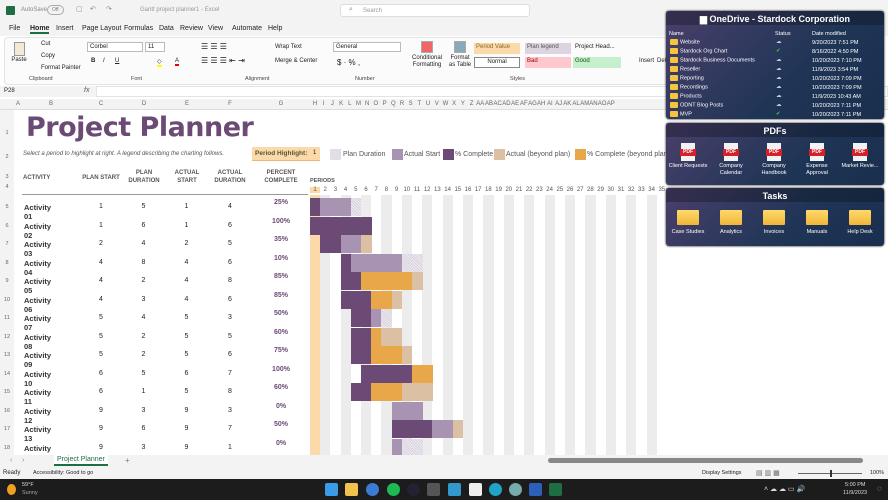 This screenshot has height=500, width=888. What do you see at coordinates (397, 190) in the screenshot?
I see `period-number: 9` at bounding box center [397, 190].